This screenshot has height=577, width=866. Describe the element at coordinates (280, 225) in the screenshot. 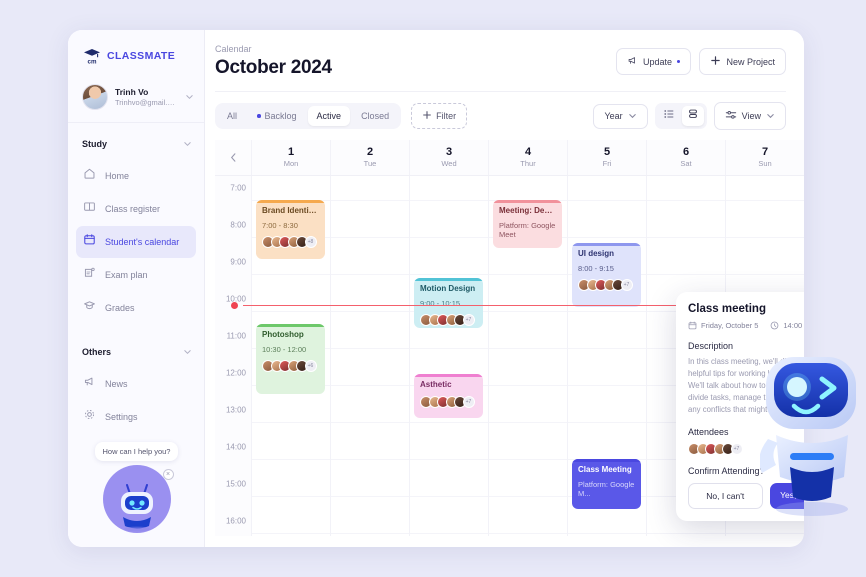

I see `event-subtitle: 7:00 - 8:30` at that location.